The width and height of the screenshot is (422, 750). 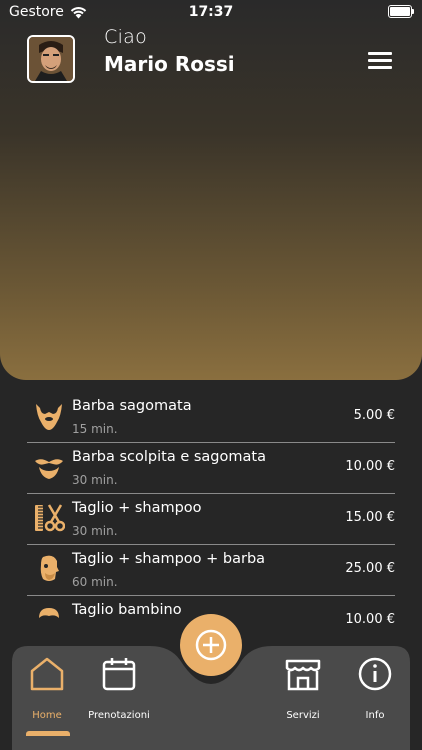 What do you see at coordinates (95, 582) in the screenshot?
I see `service-duration: 60 min.` at bounding box center [95, 582].